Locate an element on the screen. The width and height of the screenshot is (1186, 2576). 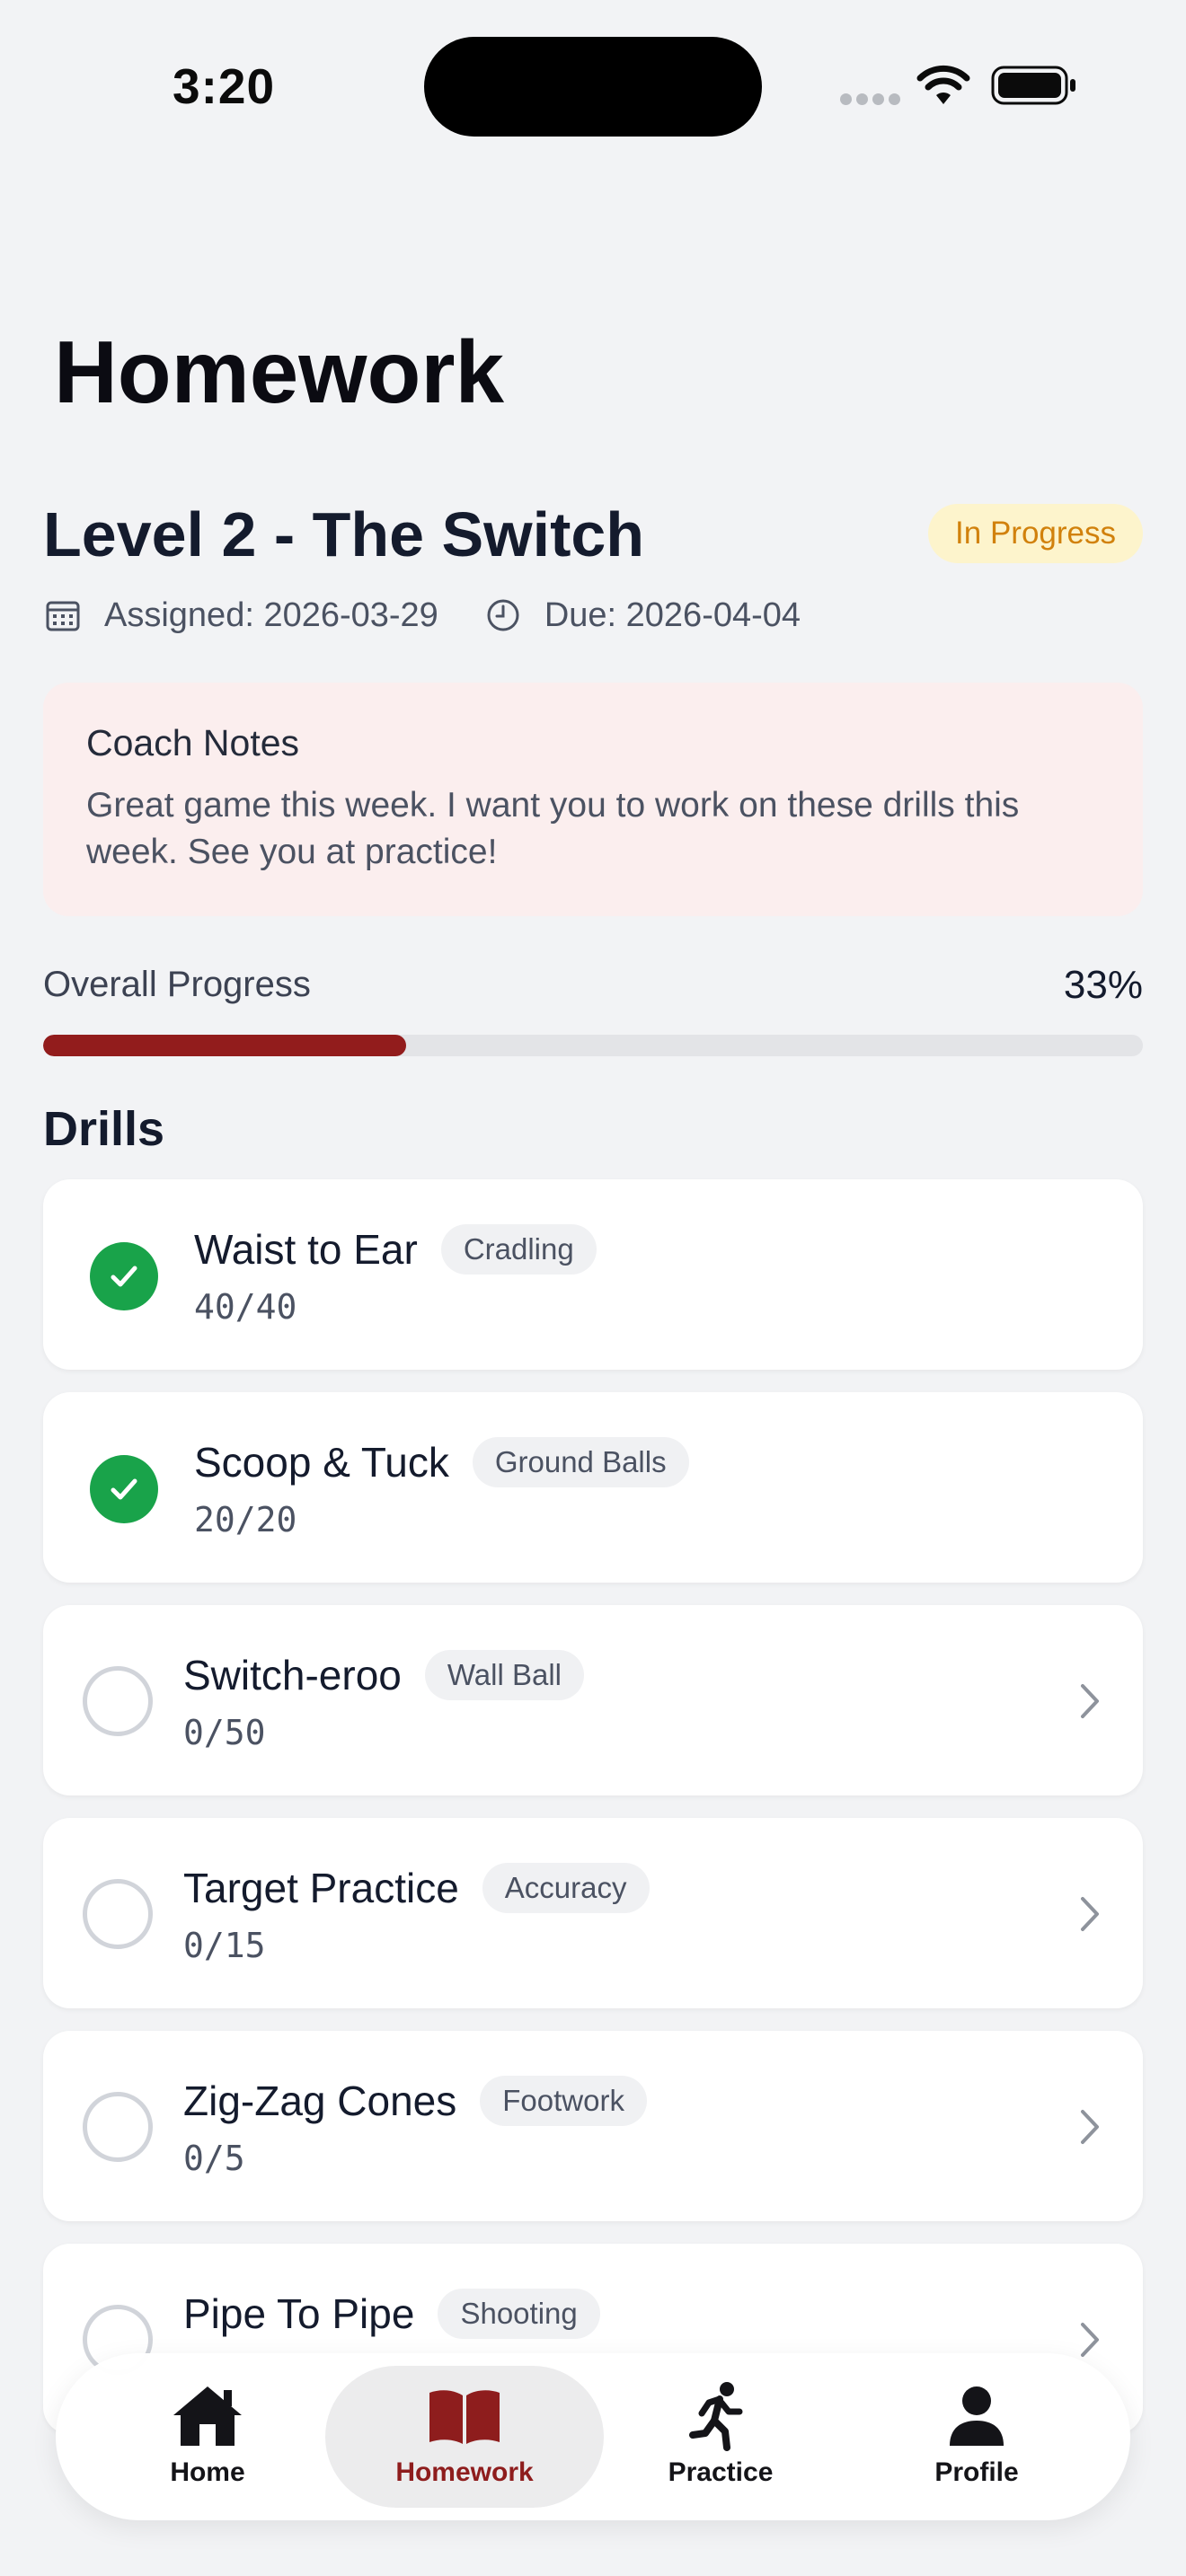
drills-heading: Drills is located at coordinates (104, 1129).